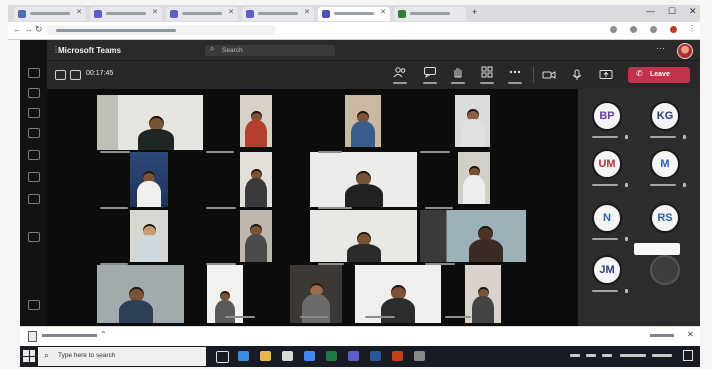 This screenshot has height=369, width=712. What do you see at coordinates (75, 75) in the screenshot?
I see `meeting-info-icon` at bounding box center [75, 75].